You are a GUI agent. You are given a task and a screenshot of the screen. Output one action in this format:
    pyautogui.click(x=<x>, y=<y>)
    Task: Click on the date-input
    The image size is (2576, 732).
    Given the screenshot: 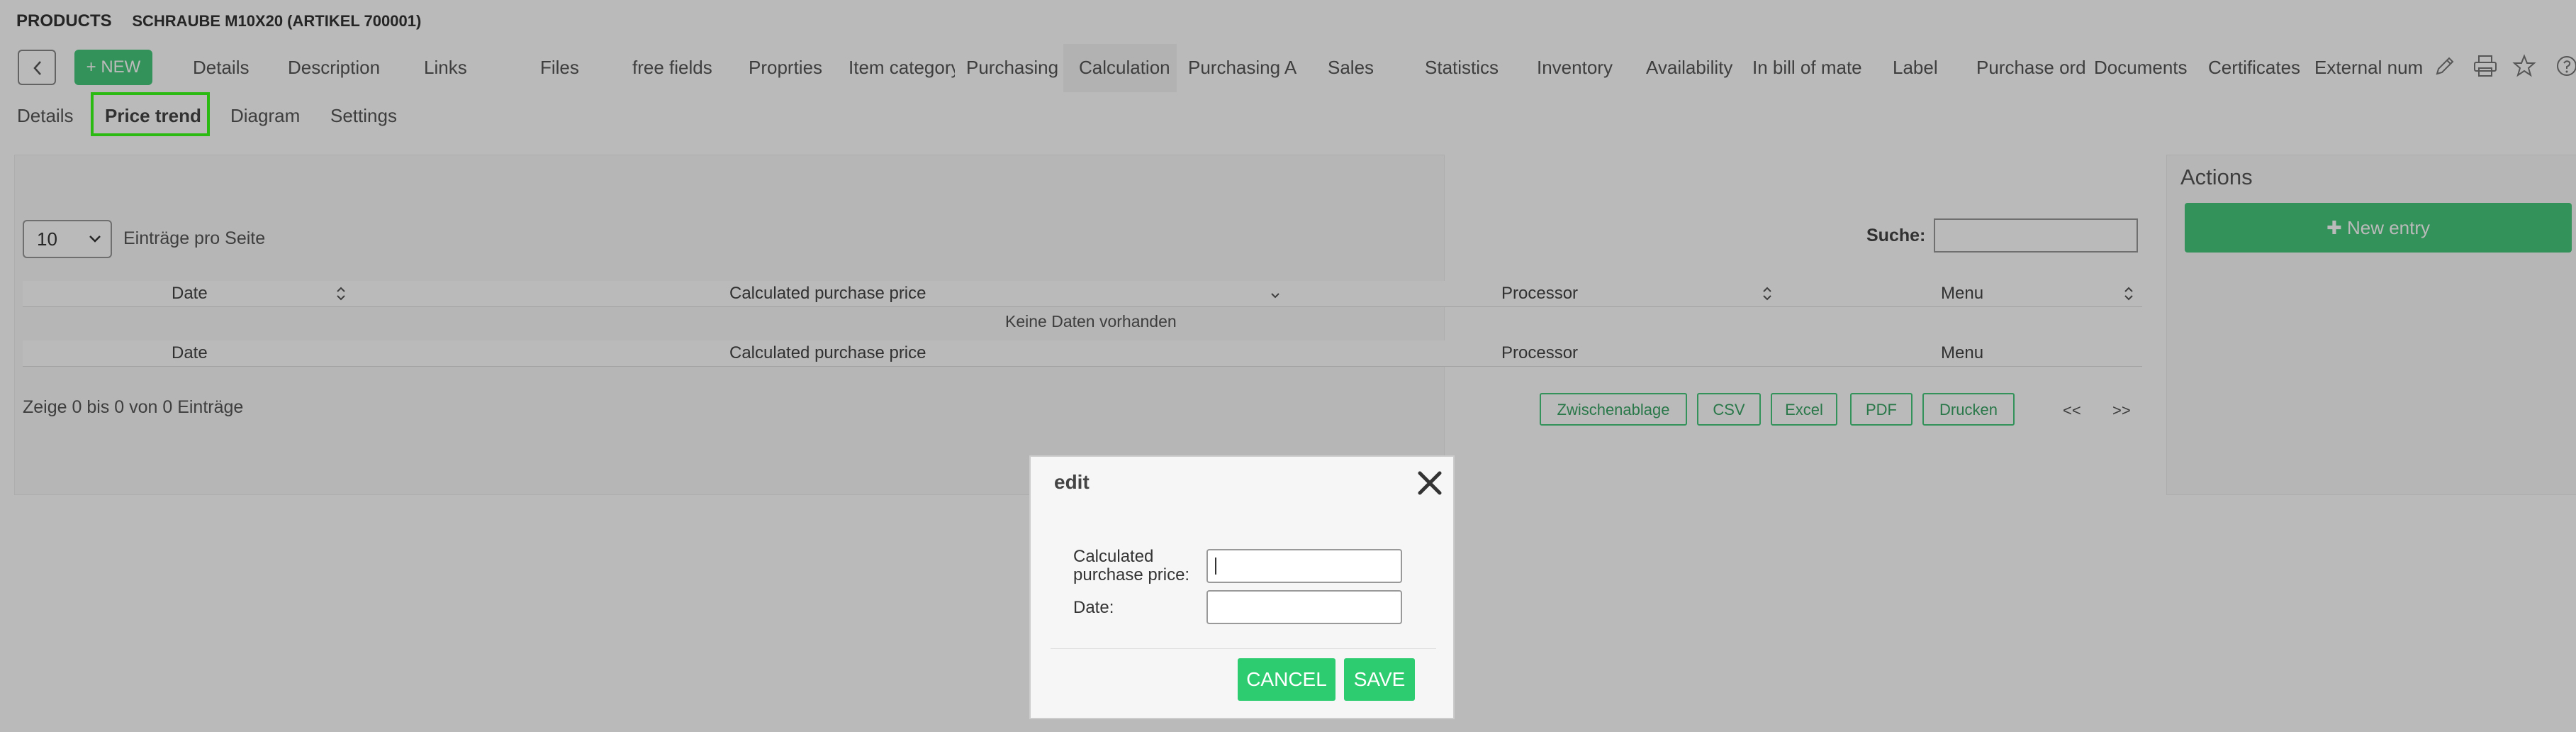 What is the action you would take?
    pyautogui.click(x=1304, y=607)
    